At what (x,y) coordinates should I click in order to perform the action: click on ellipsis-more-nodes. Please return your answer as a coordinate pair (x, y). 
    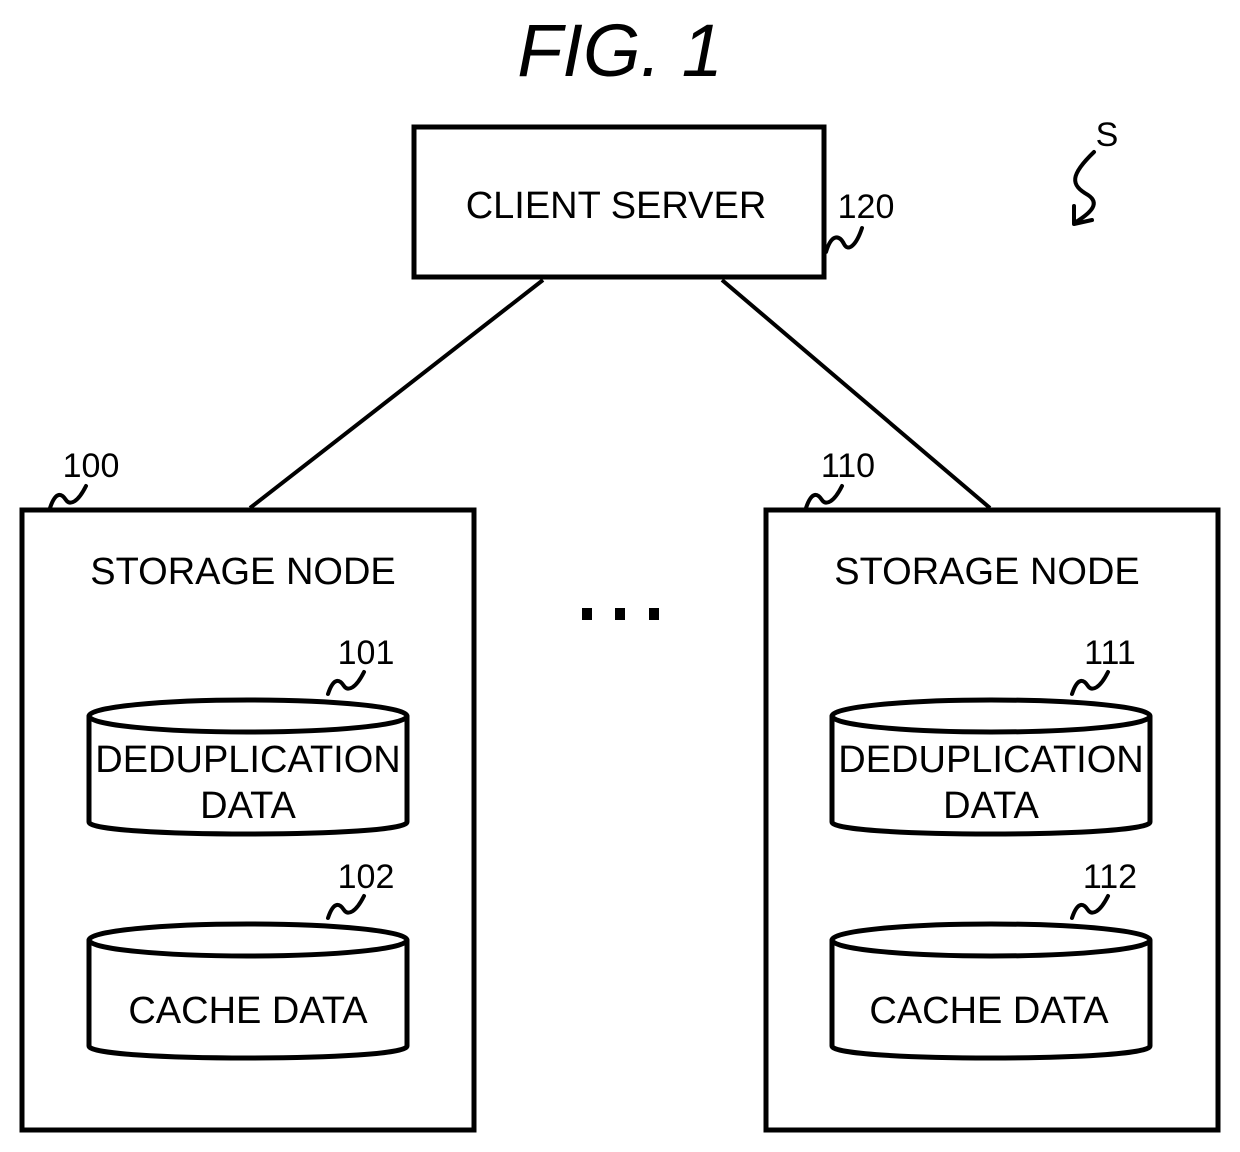
    Looking at the image, I should click on (620, 614).